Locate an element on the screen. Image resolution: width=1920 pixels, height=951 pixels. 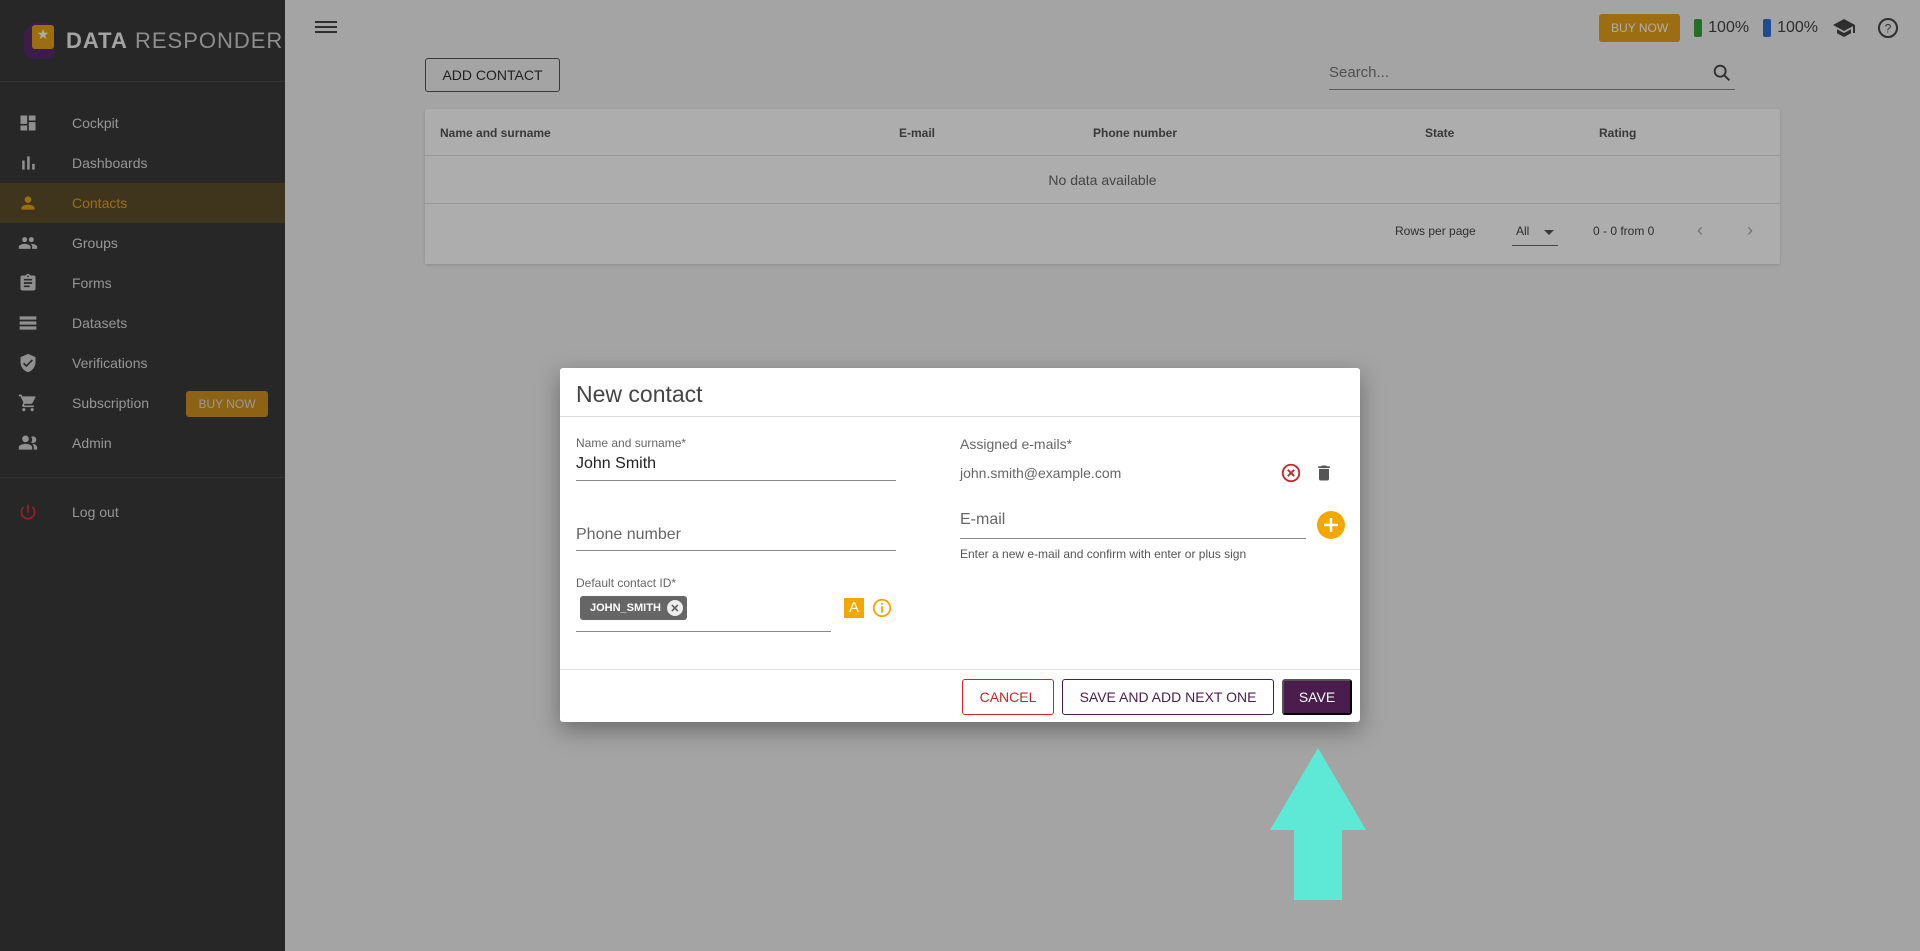
contact-id-label: Default contact ID* is located at coordinates (626, 583).